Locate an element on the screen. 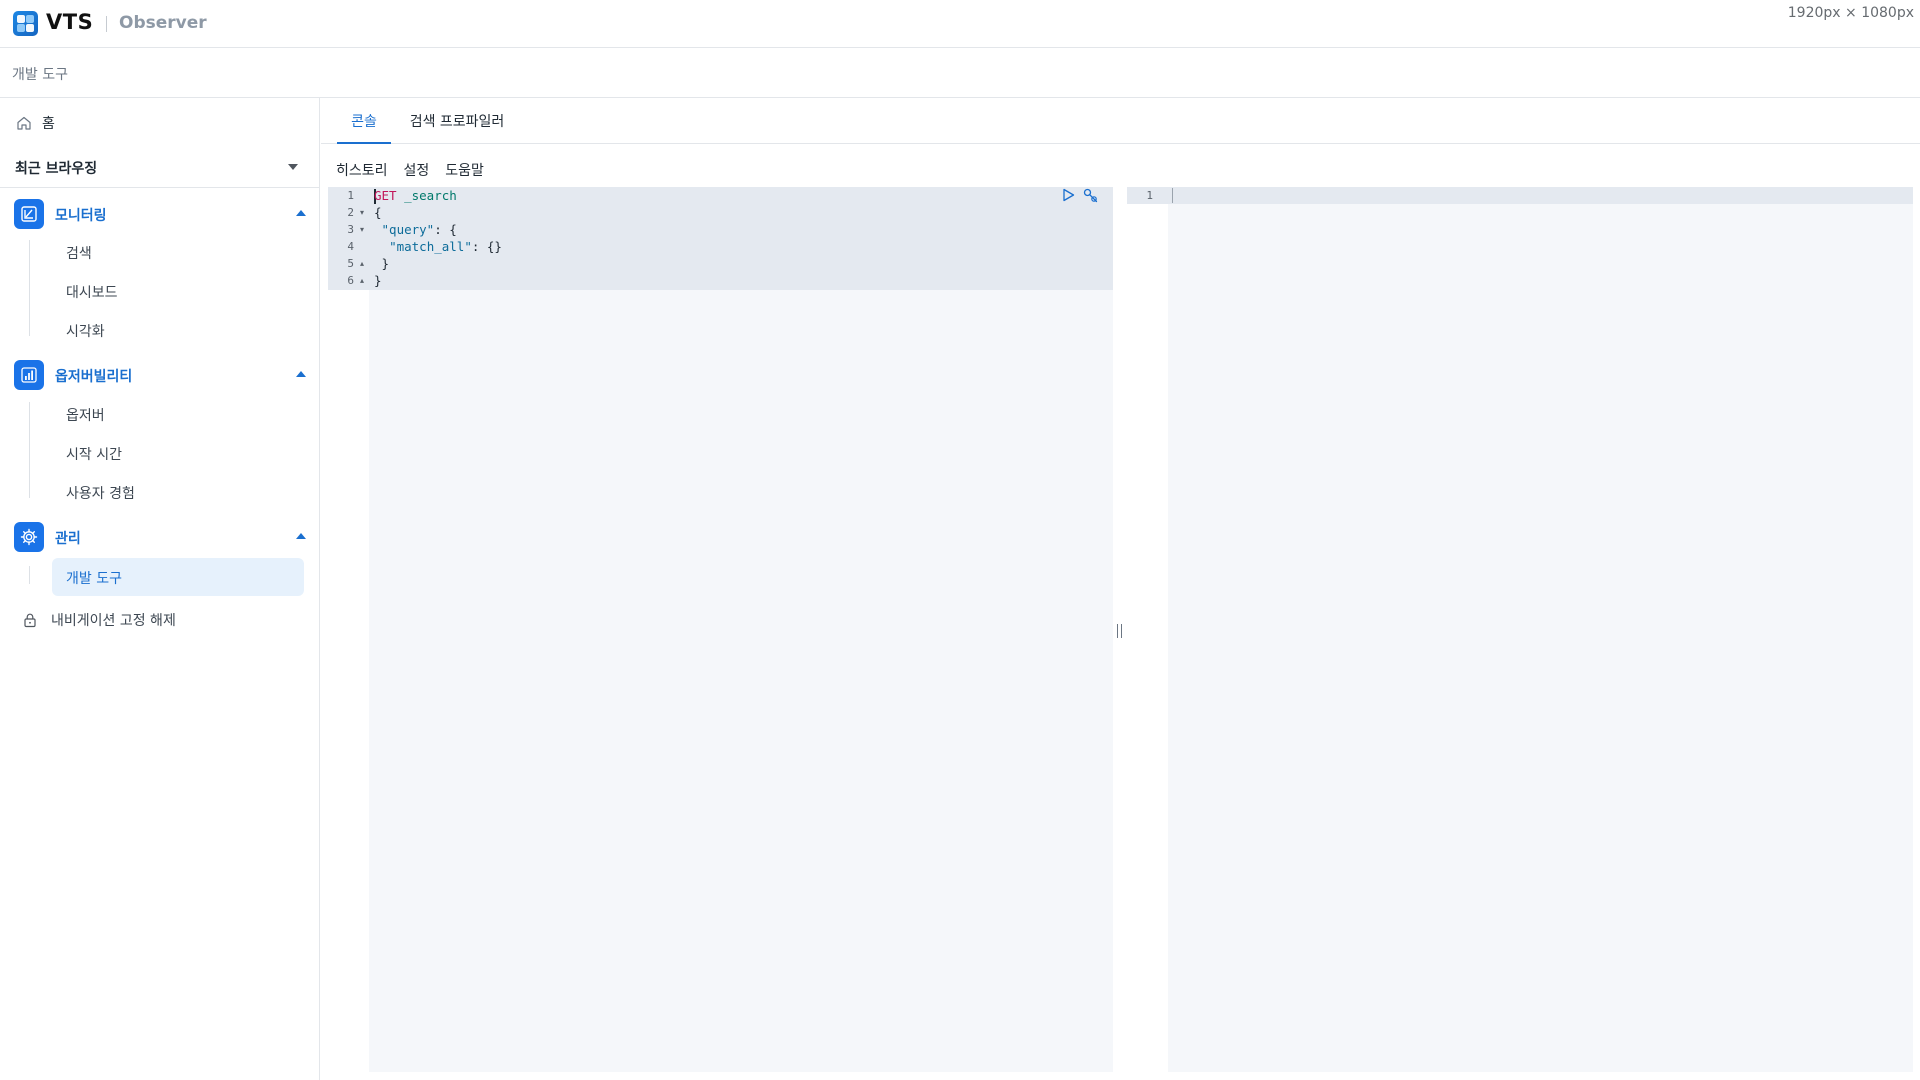  json-punct: : {} is located at coordinates (486, 246).